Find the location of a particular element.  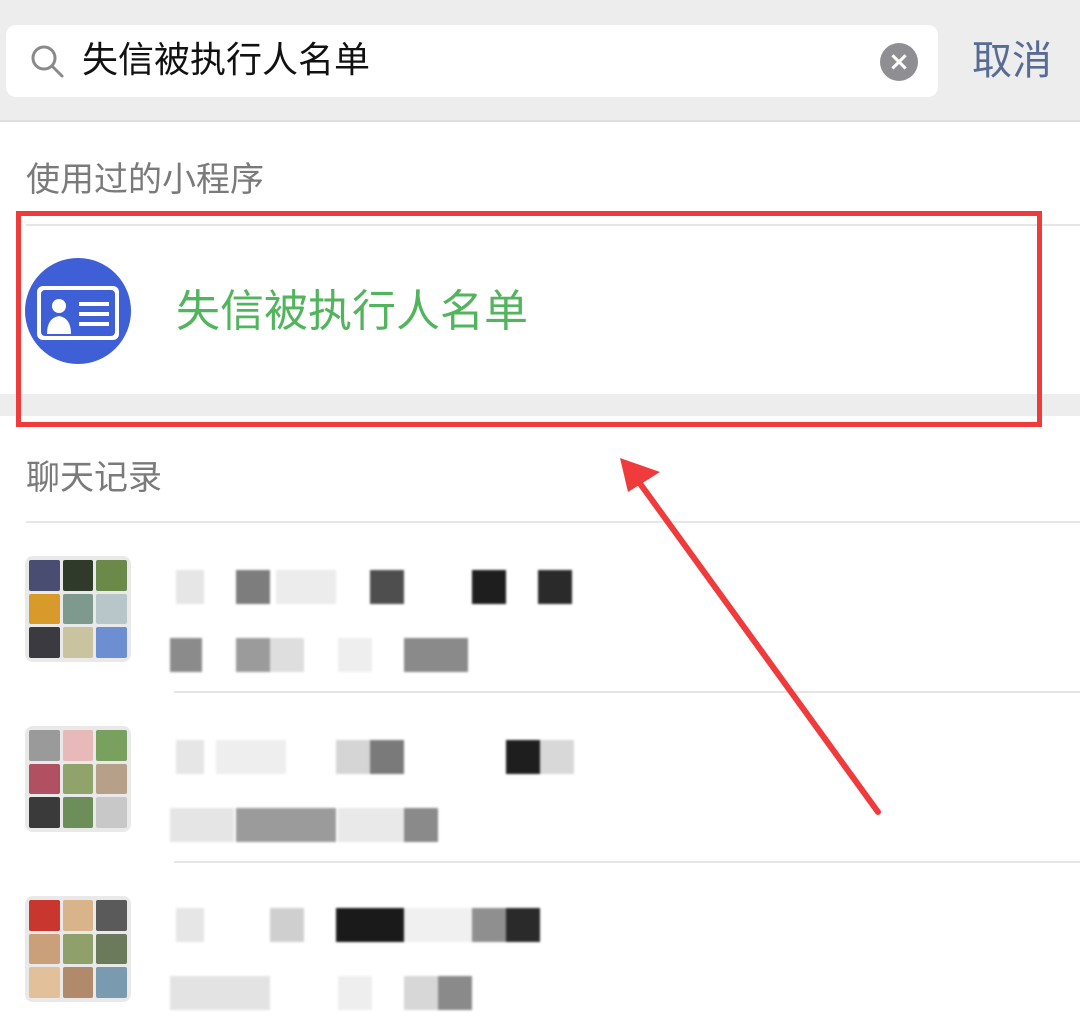

search-icon is located at coordinates (47, 61).